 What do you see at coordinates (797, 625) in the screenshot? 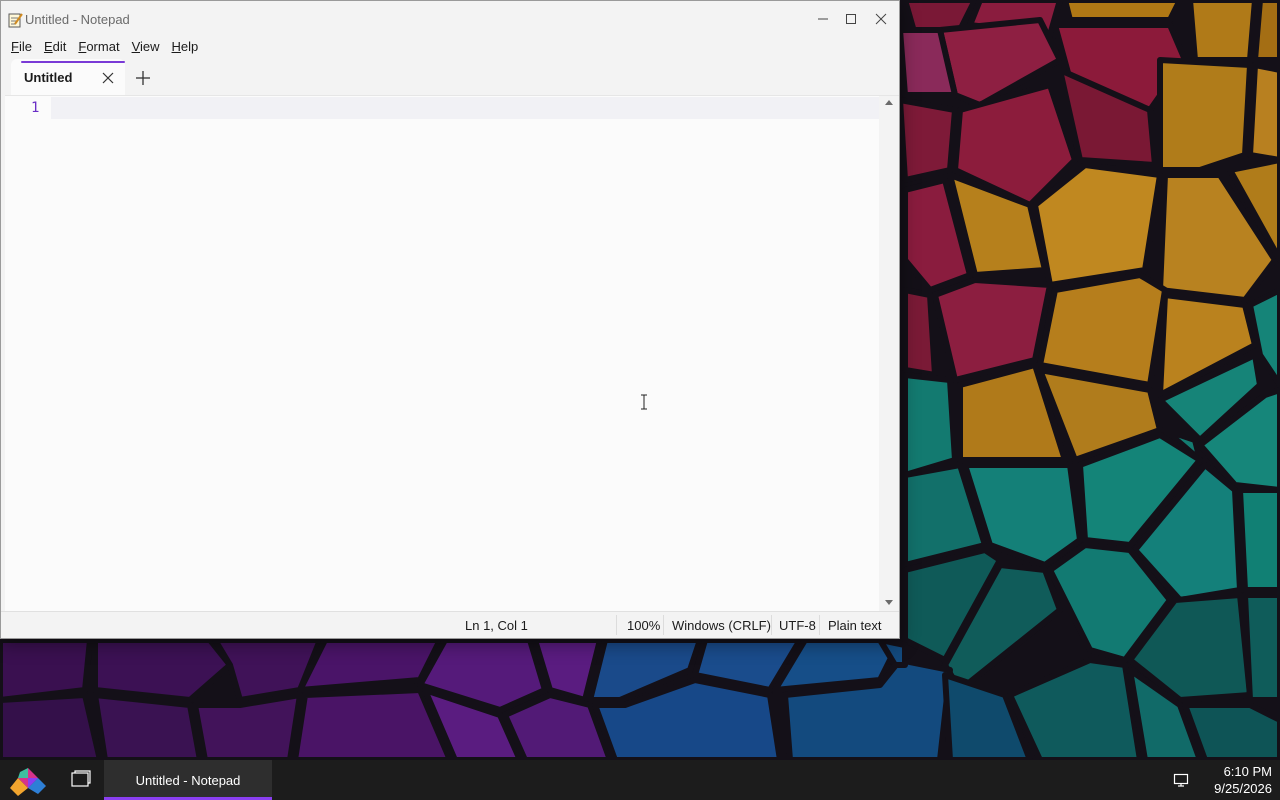
I see `status-encoding: UTF-8` at bounding box center [797, 625].